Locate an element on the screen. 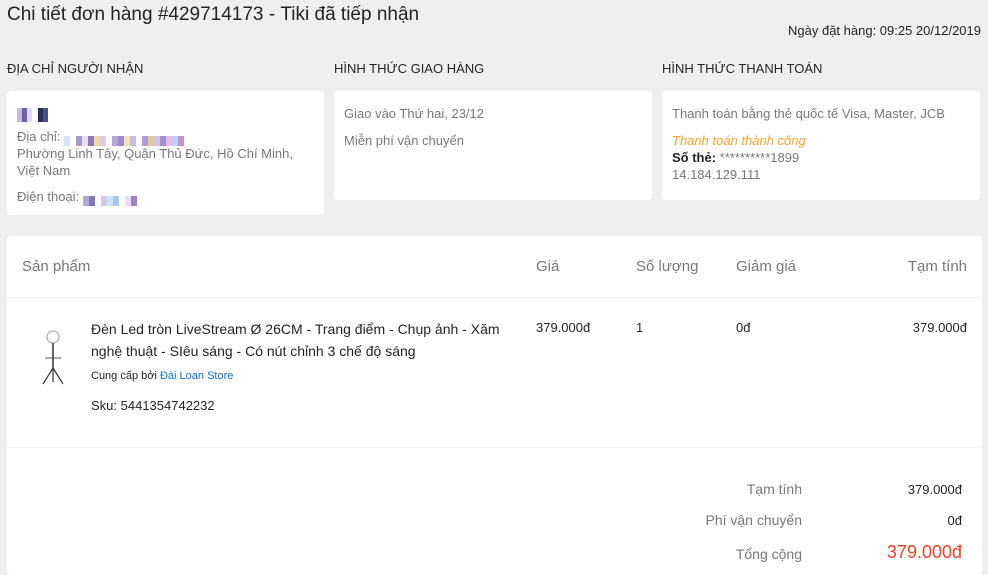 The image size is (988, 575). summary-subtotal-value: 379.000đ is located at coordinates (934, 489).